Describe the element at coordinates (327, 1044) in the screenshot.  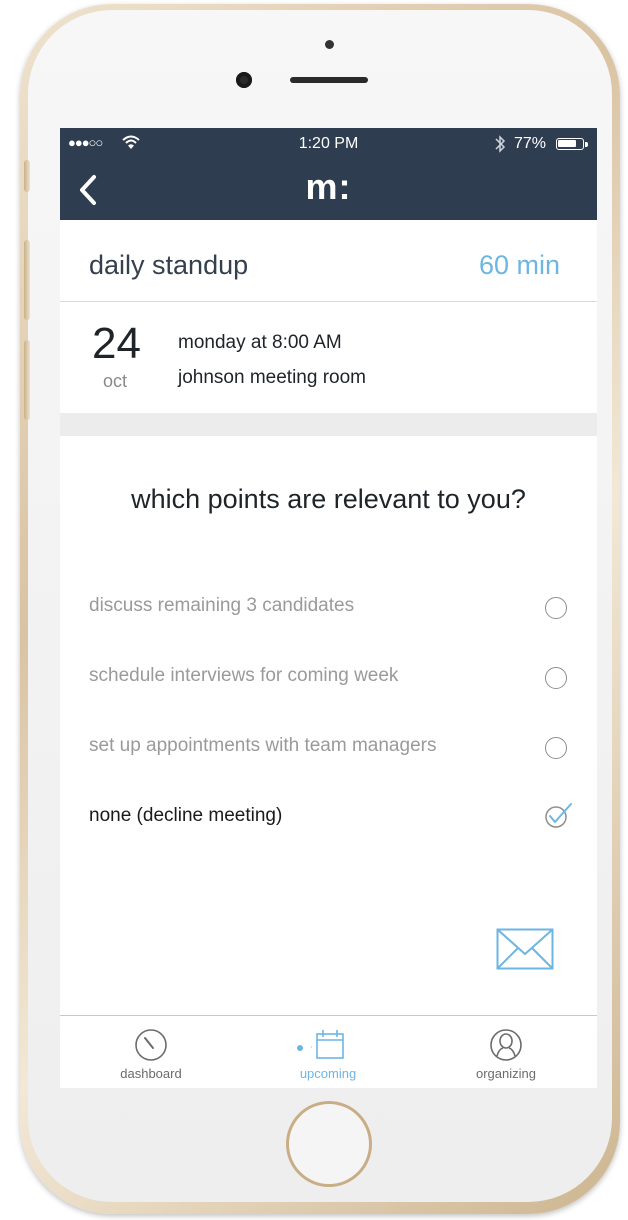
I see `calendar-icon` at that location.